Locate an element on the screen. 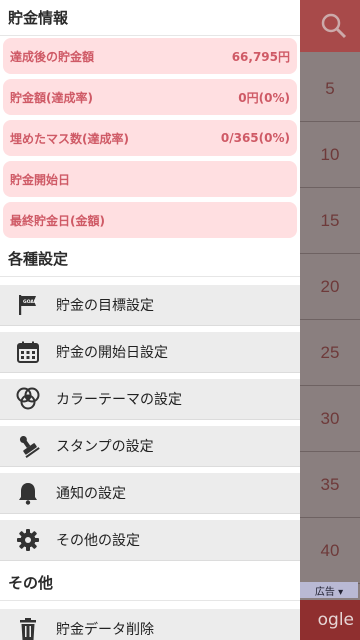  grid-cell: 25 is located at coordinates (330, 353).